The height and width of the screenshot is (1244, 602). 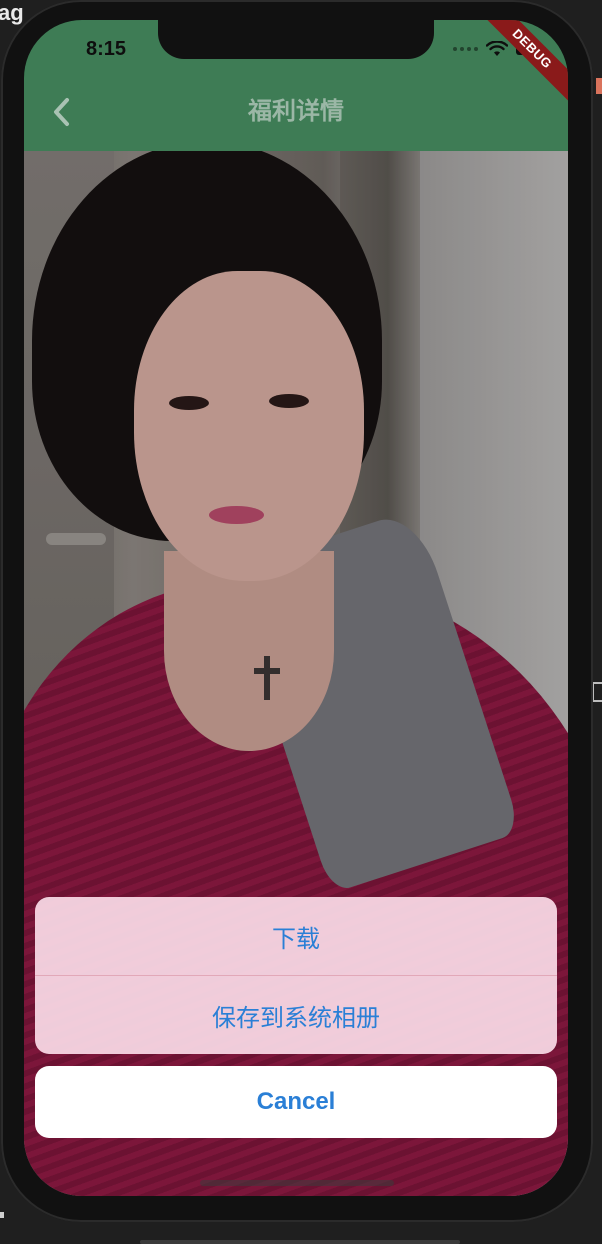 I want to click on wifi-icon, so click(x=497, y=48).